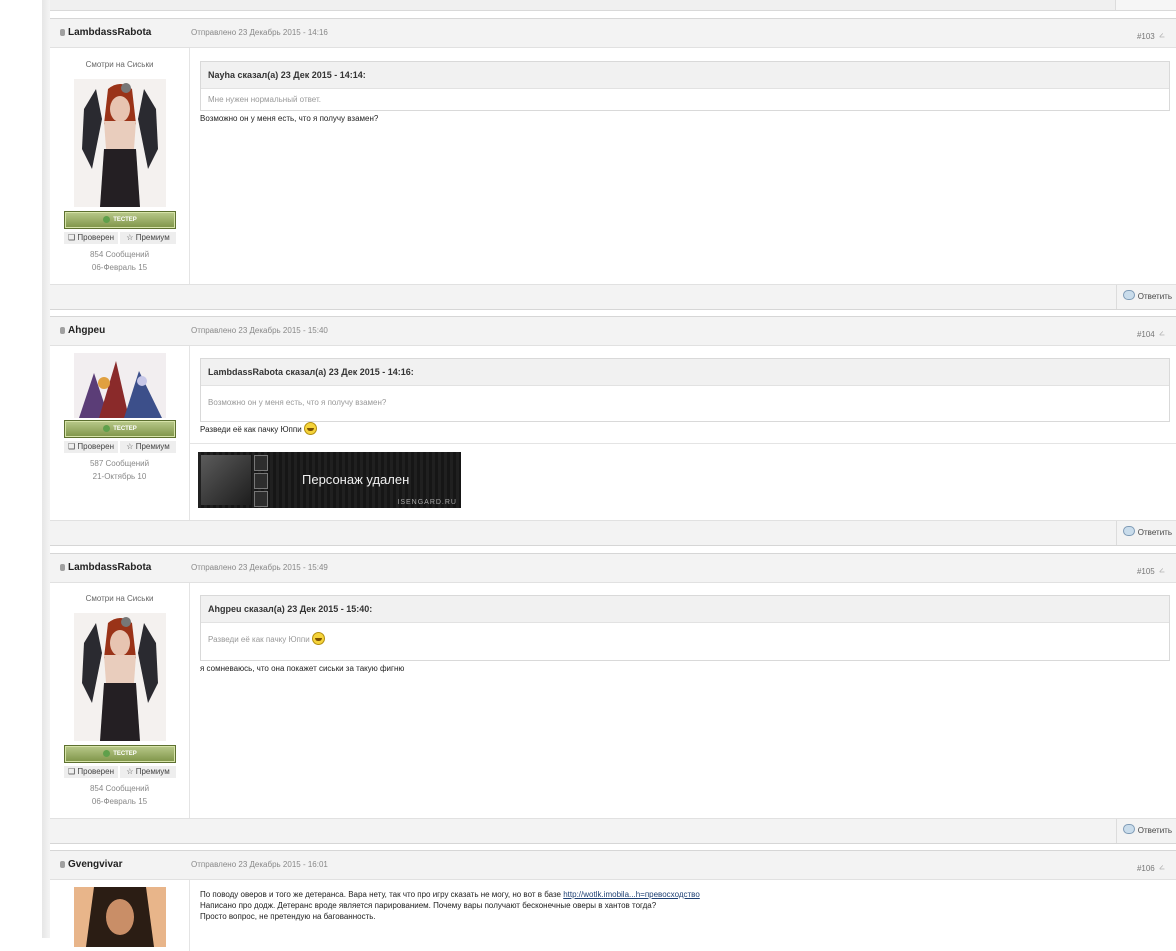  I want to click on posted-date: Отправлено 23 Декабрь 2015 - 16:01, so click(259, 864).